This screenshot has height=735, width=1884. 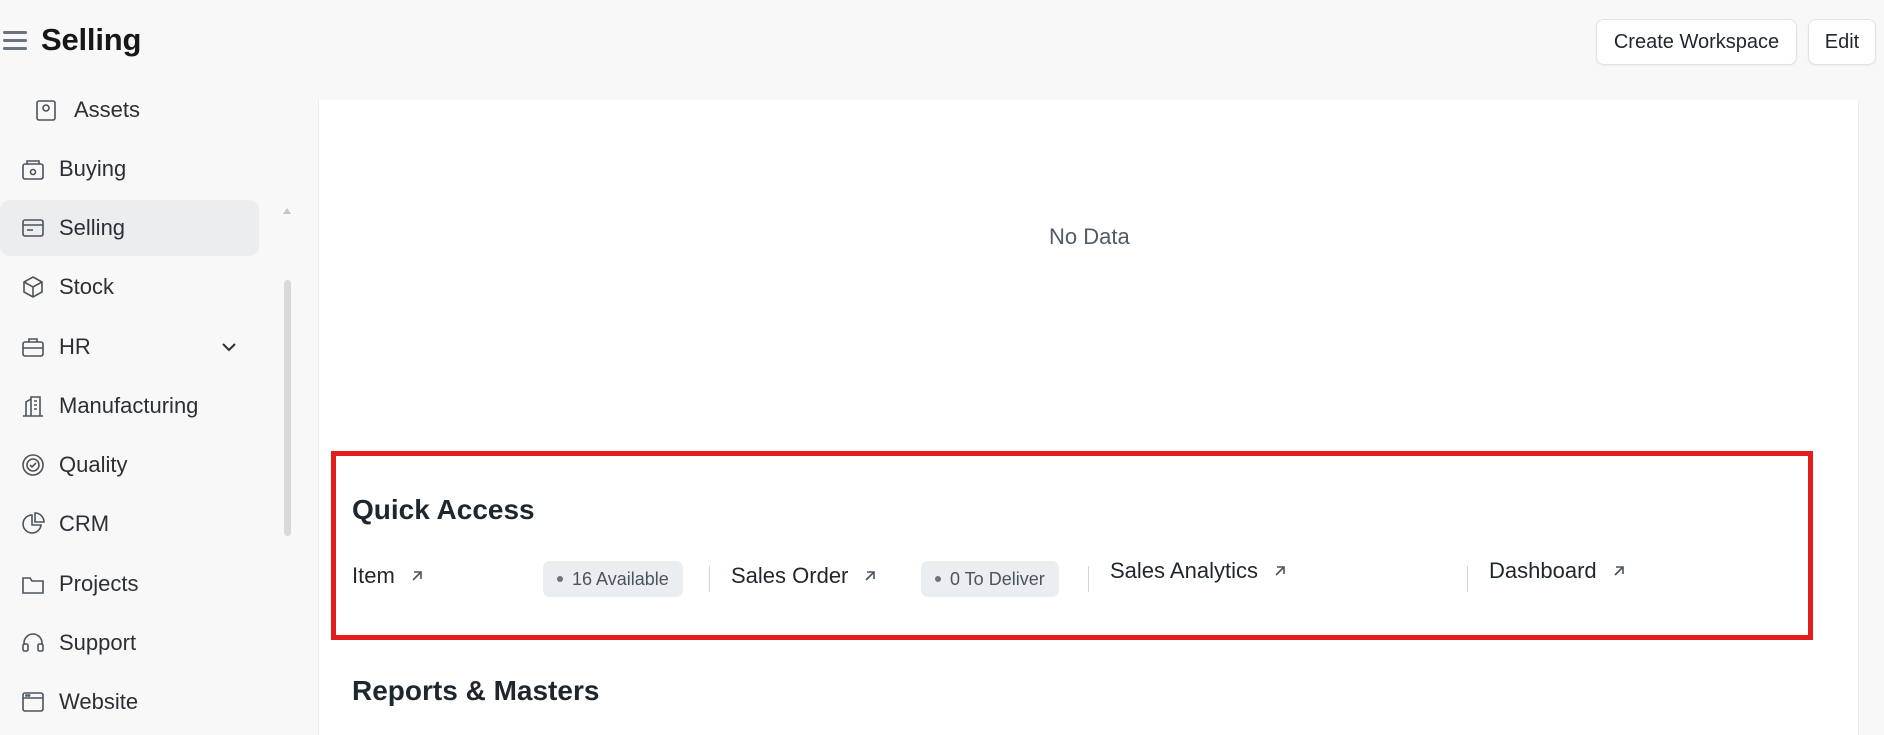 I want to click on sidebar-item-website: Website, so click(x=129, y=702).